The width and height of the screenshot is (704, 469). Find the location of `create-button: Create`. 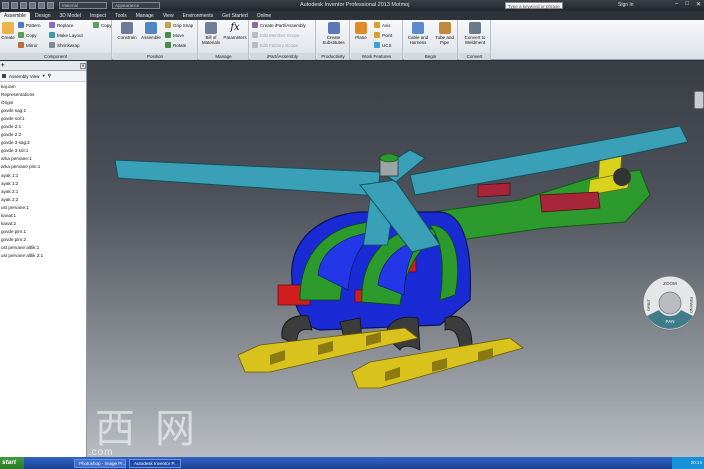

create-button: Create is located at coordinates (8, 31).